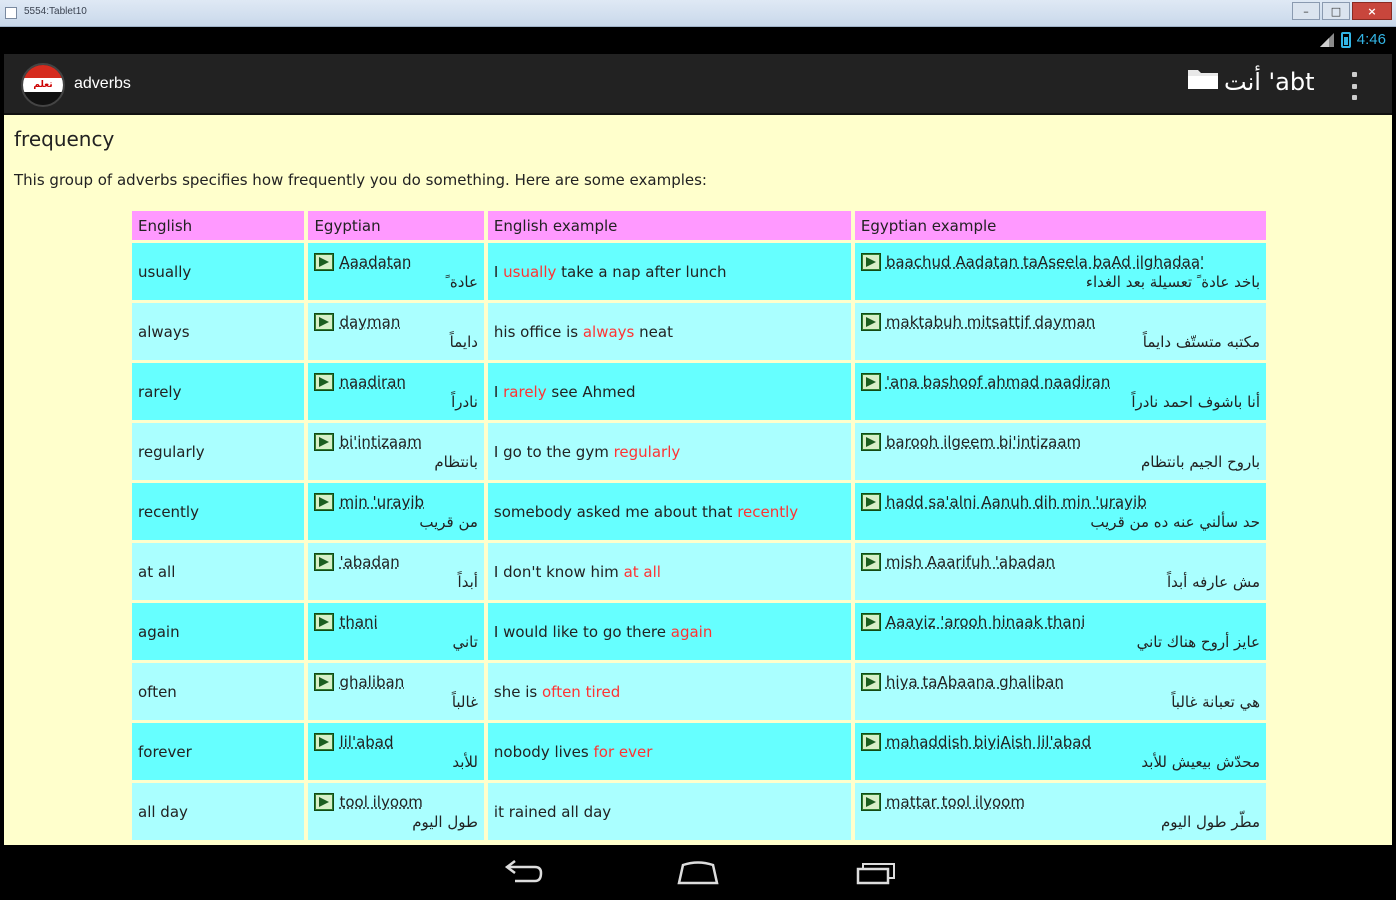  Describe the element at coordinates (998, 382) in the screenshot. I see `egyptian-example-transliteration: 'ana bashoof ahmad naadiran` at that location.